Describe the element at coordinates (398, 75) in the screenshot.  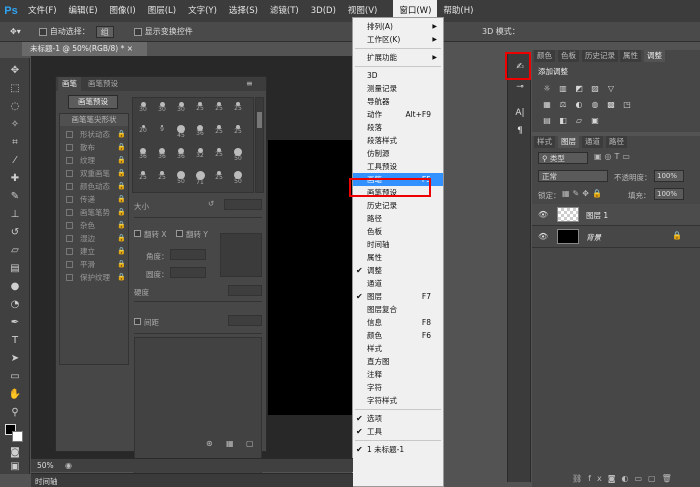
I see `window-menu-item: 3D` at that location.